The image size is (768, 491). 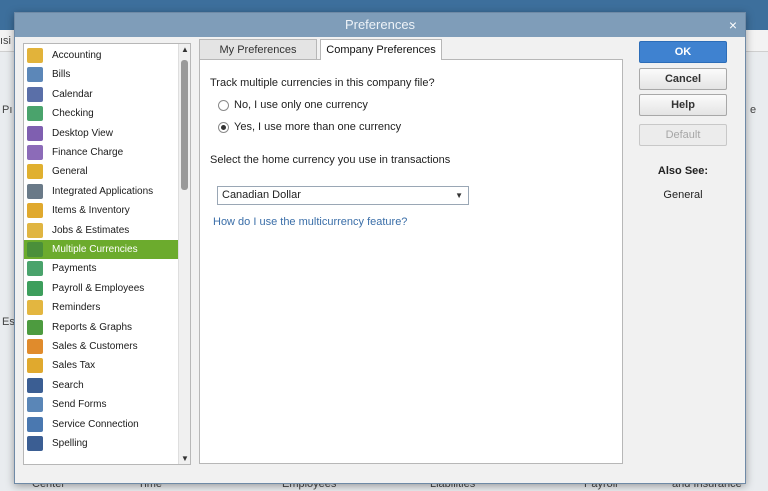 What do you see at coordinates (35, 366) in the screenshot?
I see `sales-tax-icon` at bounding box center [35, 366].